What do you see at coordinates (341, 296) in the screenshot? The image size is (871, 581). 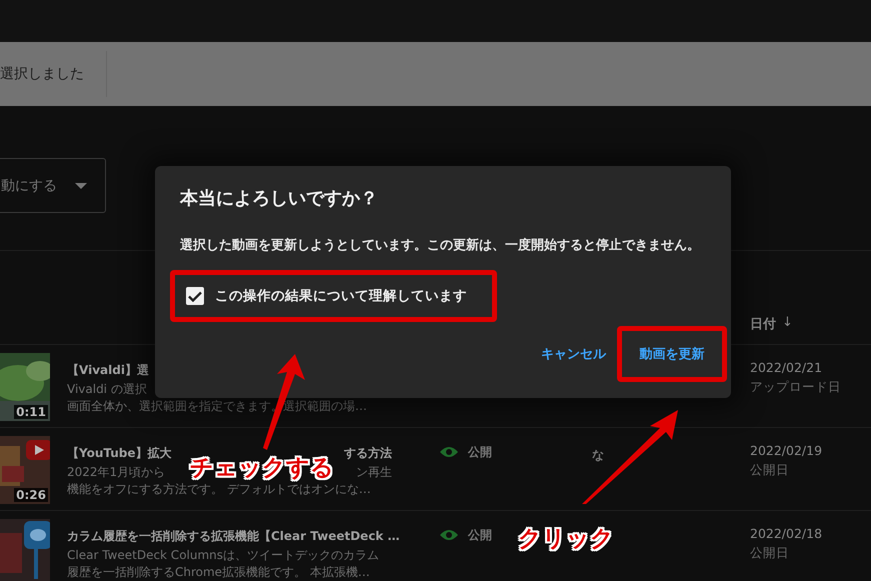 I see `checkbox-label: この操作の結果について理解しています` at bounding box center [341, 296].